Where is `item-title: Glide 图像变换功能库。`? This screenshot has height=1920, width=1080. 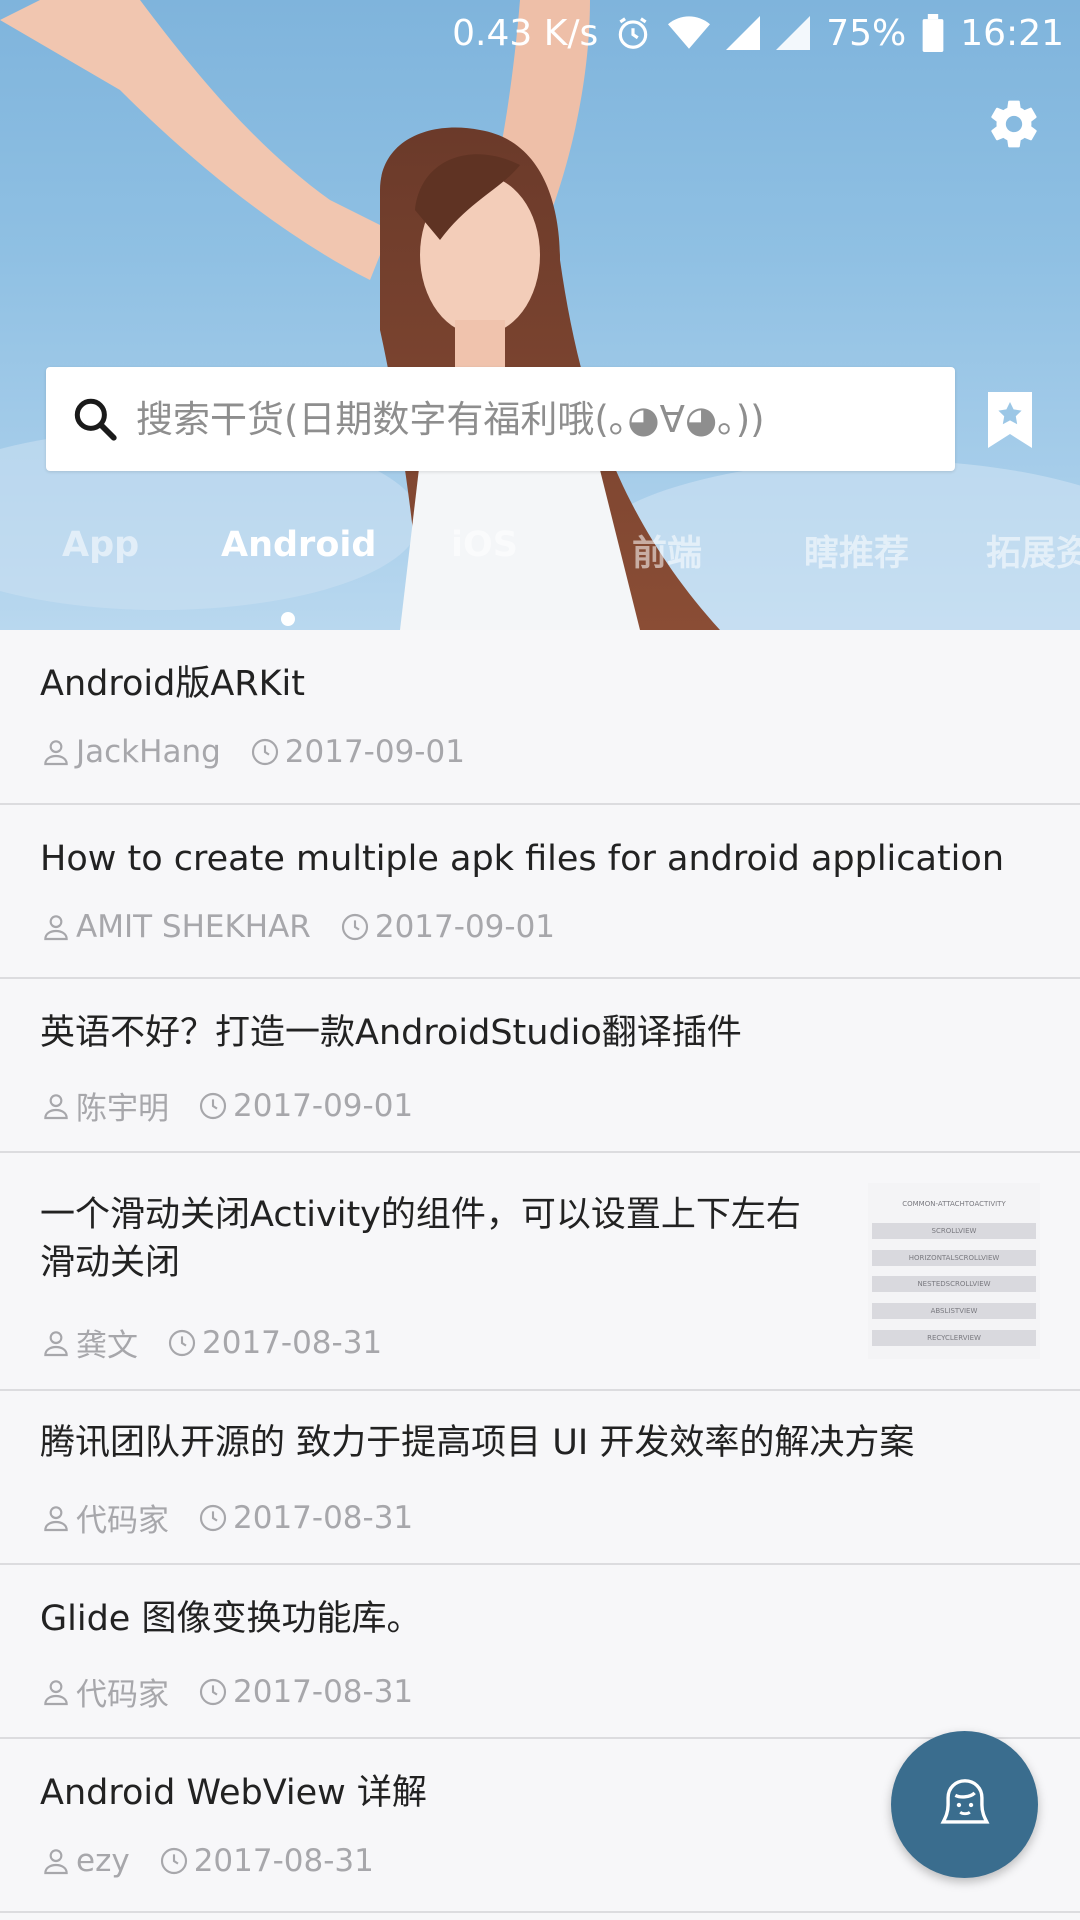 item-title: Glide 图像变换功能库。 is located at coordinates (231, 1619).